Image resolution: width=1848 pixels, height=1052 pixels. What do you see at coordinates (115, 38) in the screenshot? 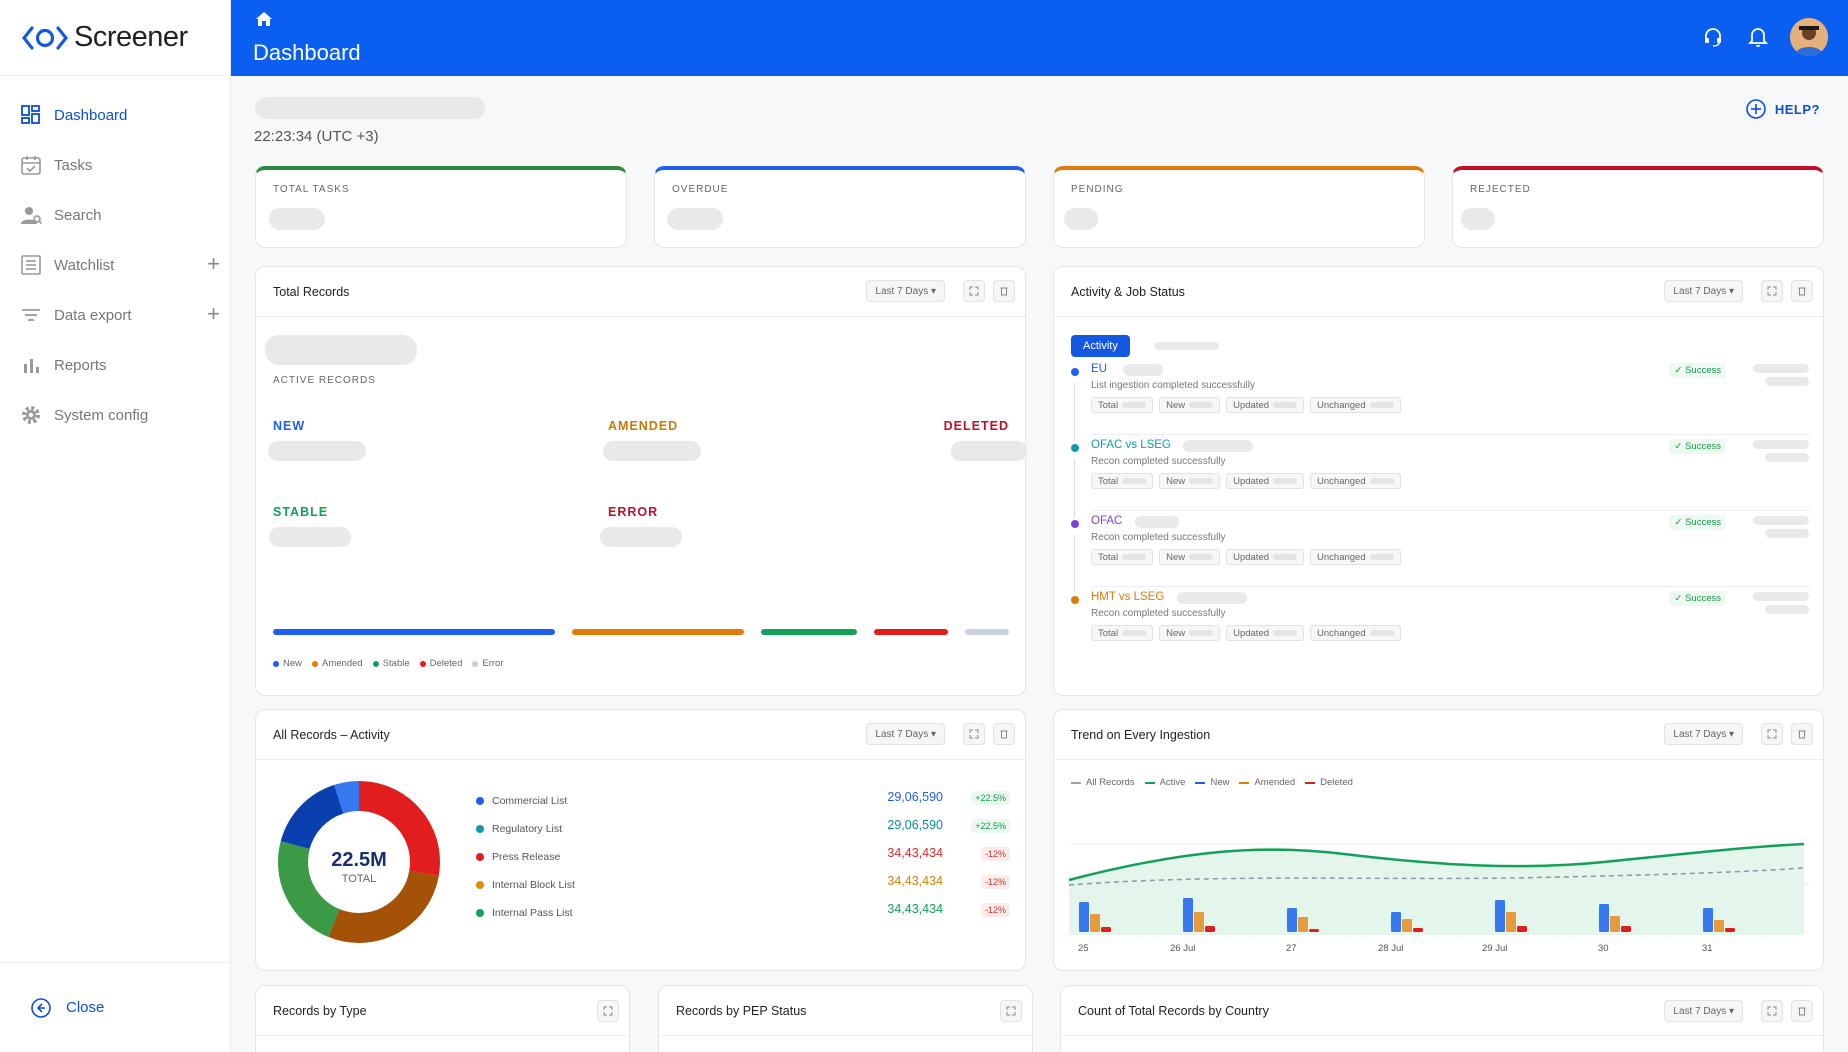
I see `app-logo: Screener` at bounding box center [115, 38].